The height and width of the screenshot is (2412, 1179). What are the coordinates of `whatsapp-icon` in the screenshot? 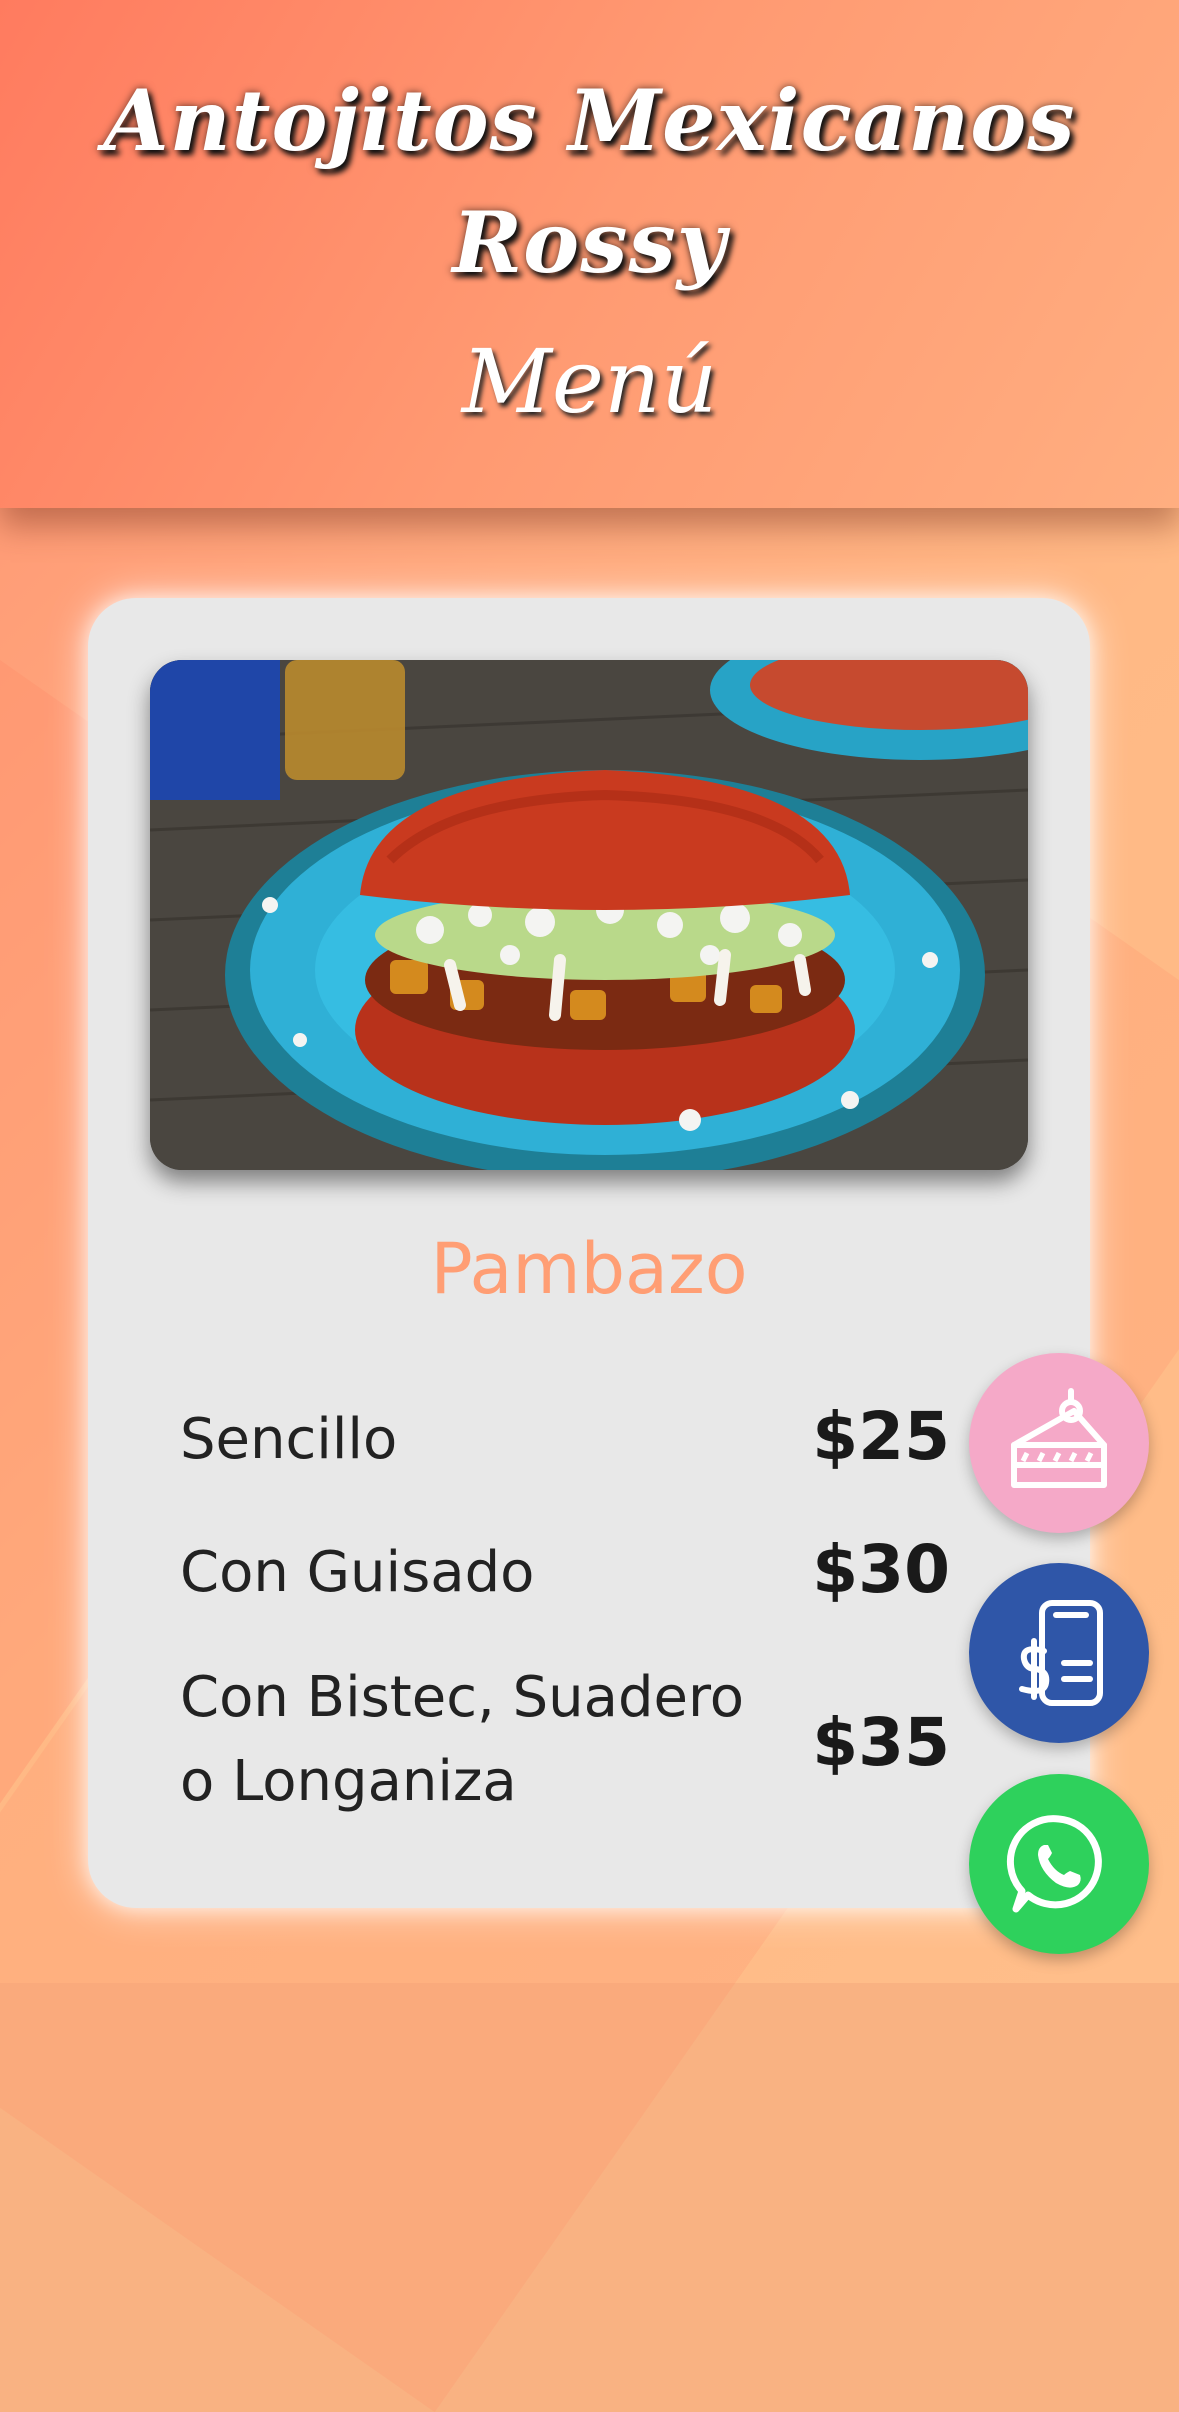 It's located at (1054, 1864).